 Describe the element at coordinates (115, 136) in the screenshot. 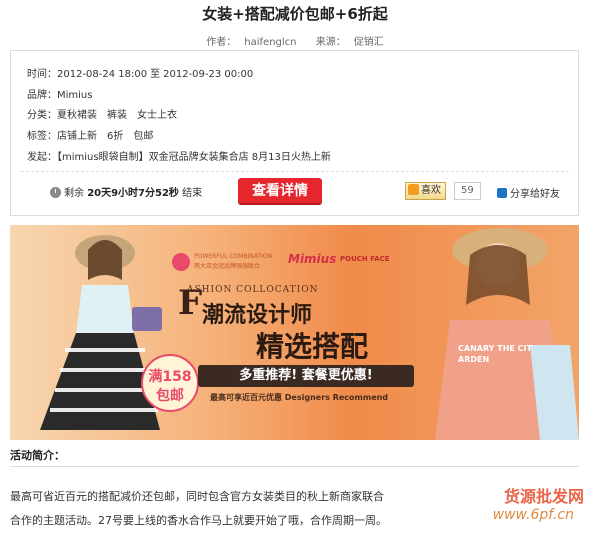

I see `tag-link: 6折` at that location.